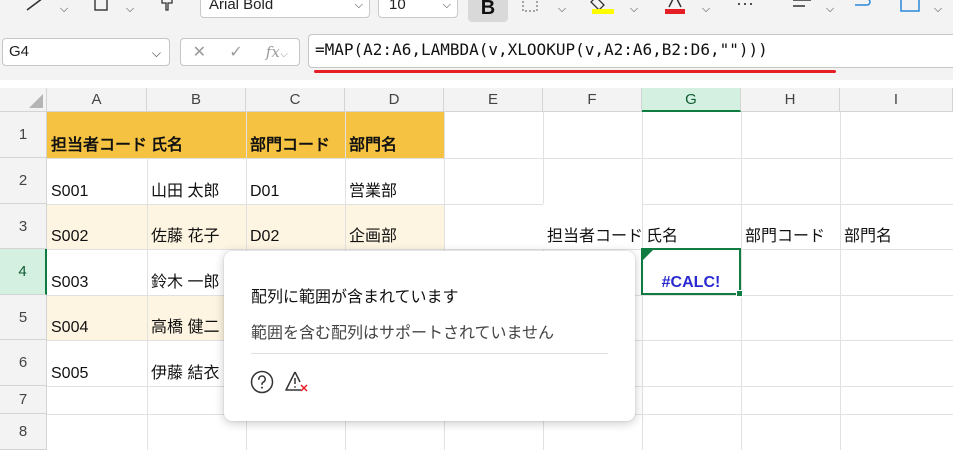 Image resolution: width=953 pixels, height=450 pixels. What do you see at coordinates (262, 181) in the screenshot?
I see `cell-c2: D01` at bounding box center [262, 181].